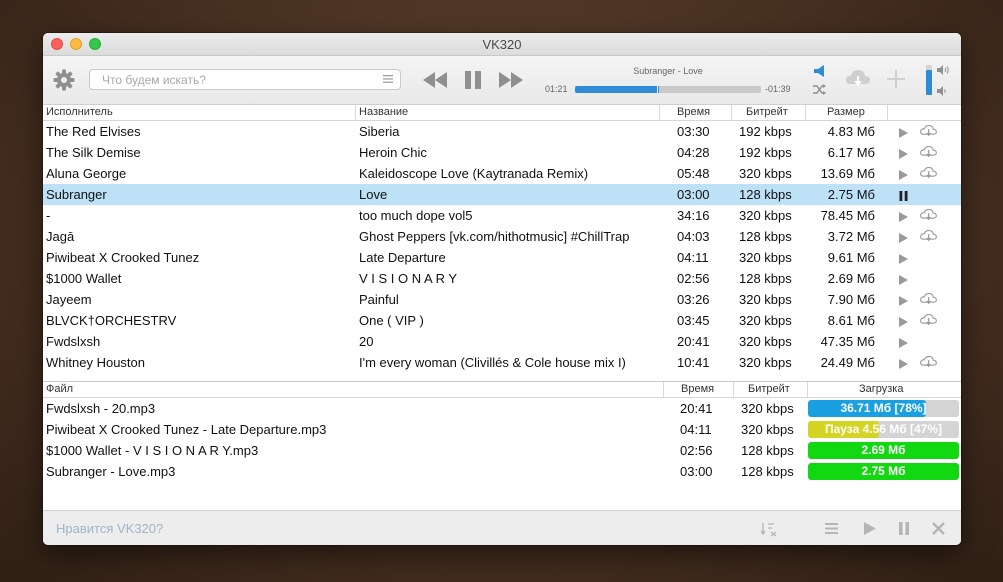 The image size is (1003, 582). I want to click on sort-icon, so click(769, 529).